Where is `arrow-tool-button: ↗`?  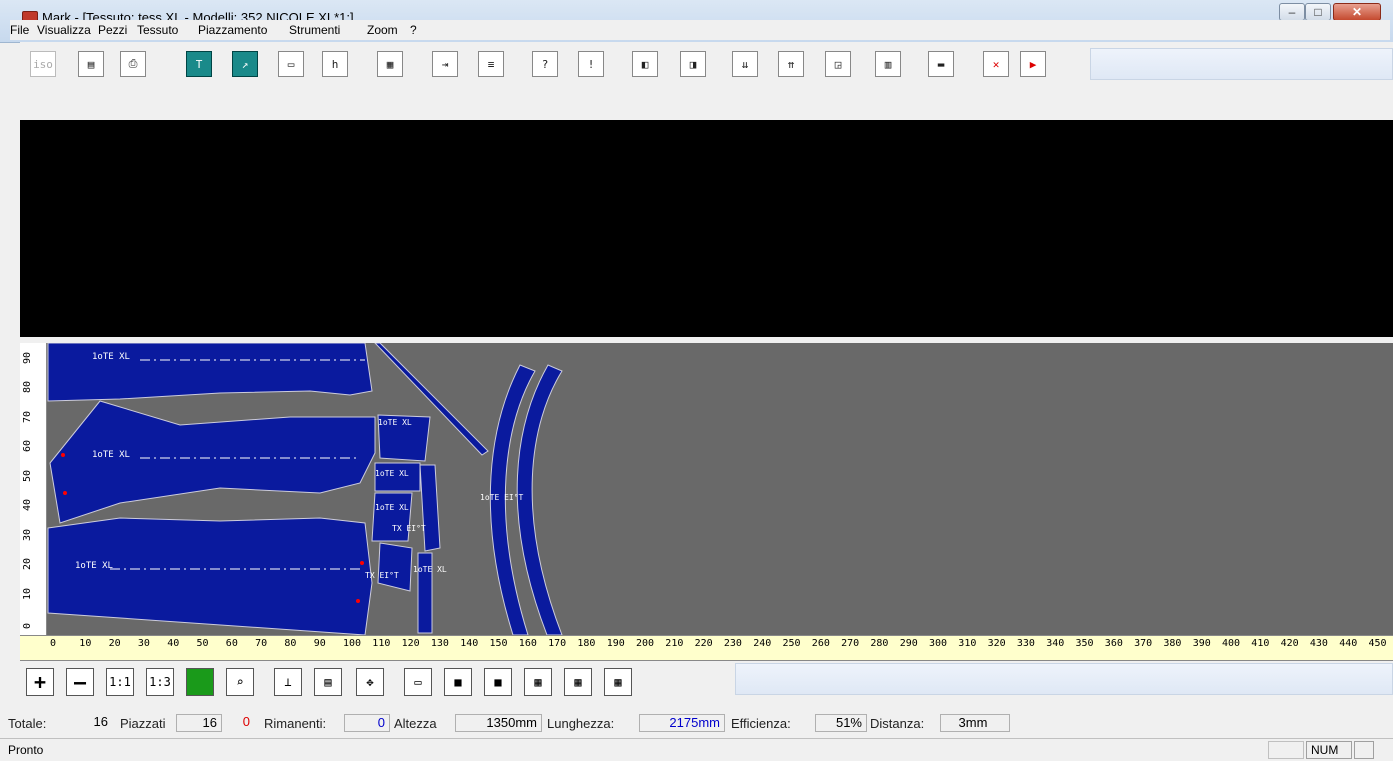 arrow-tool-button: ↗ is located at coordinates (245, 64).